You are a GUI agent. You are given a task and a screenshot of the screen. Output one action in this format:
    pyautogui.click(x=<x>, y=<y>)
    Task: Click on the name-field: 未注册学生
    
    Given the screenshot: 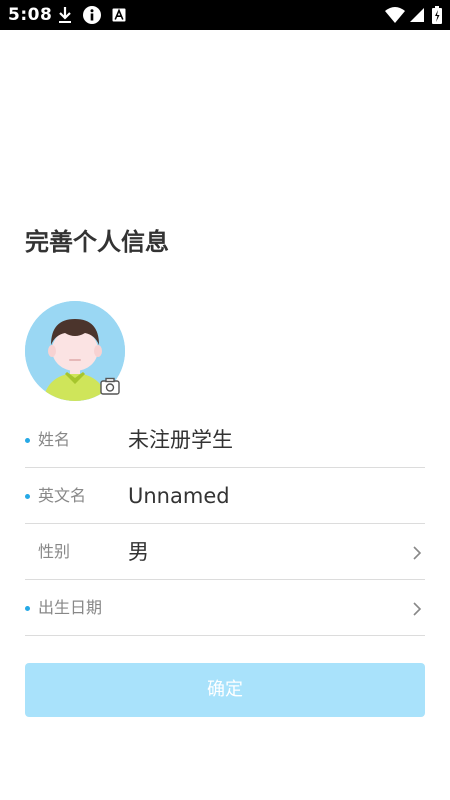 What is the action you would take?
    pyautogui.click(x=180, y=440)
    